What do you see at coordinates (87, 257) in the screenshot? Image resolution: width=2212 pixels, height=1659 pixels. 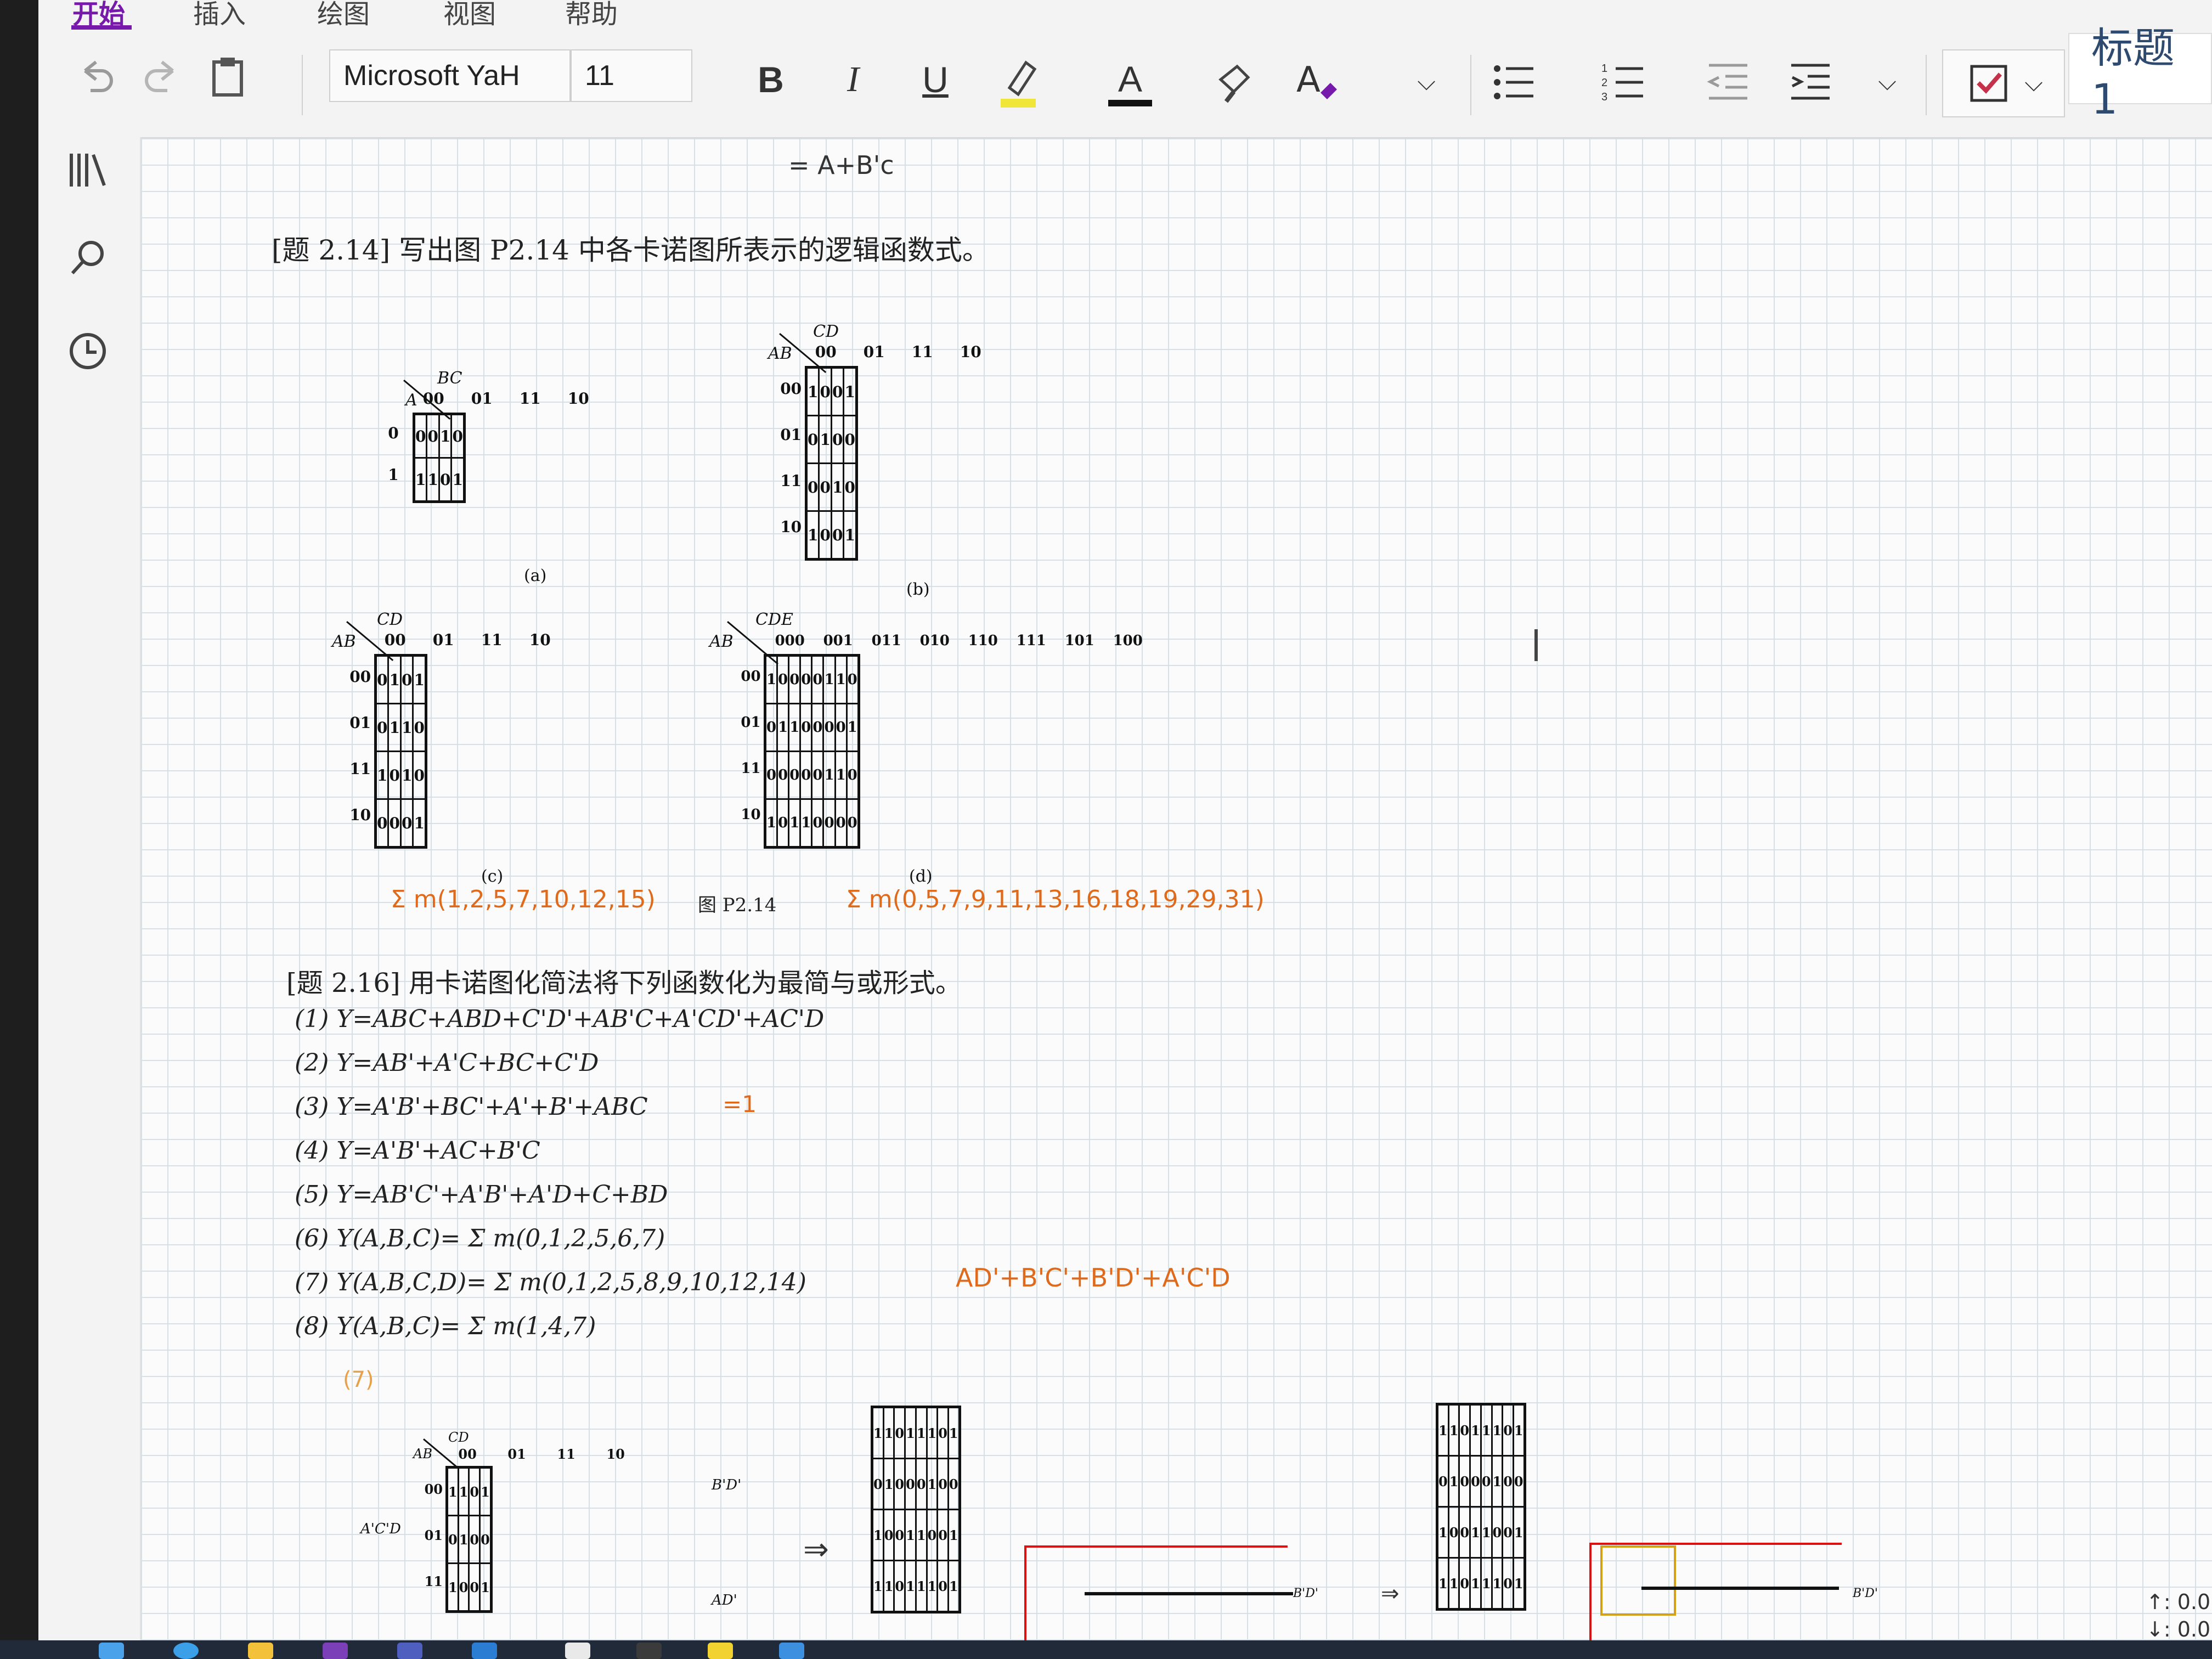 I see `search-button` at bounding box center [87, 257].